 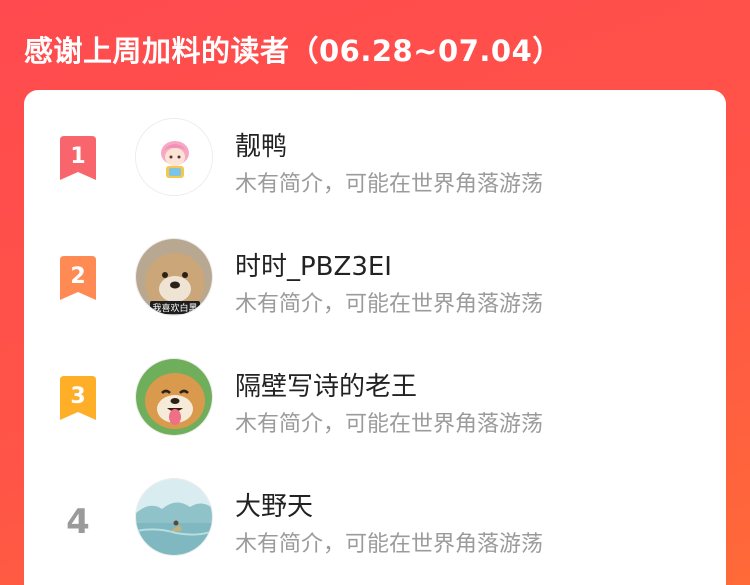 What do you see at coordinates (261, 147) in the screenshot?
I see `reader-name: 靓鸭` at bounding box center [261, 147].